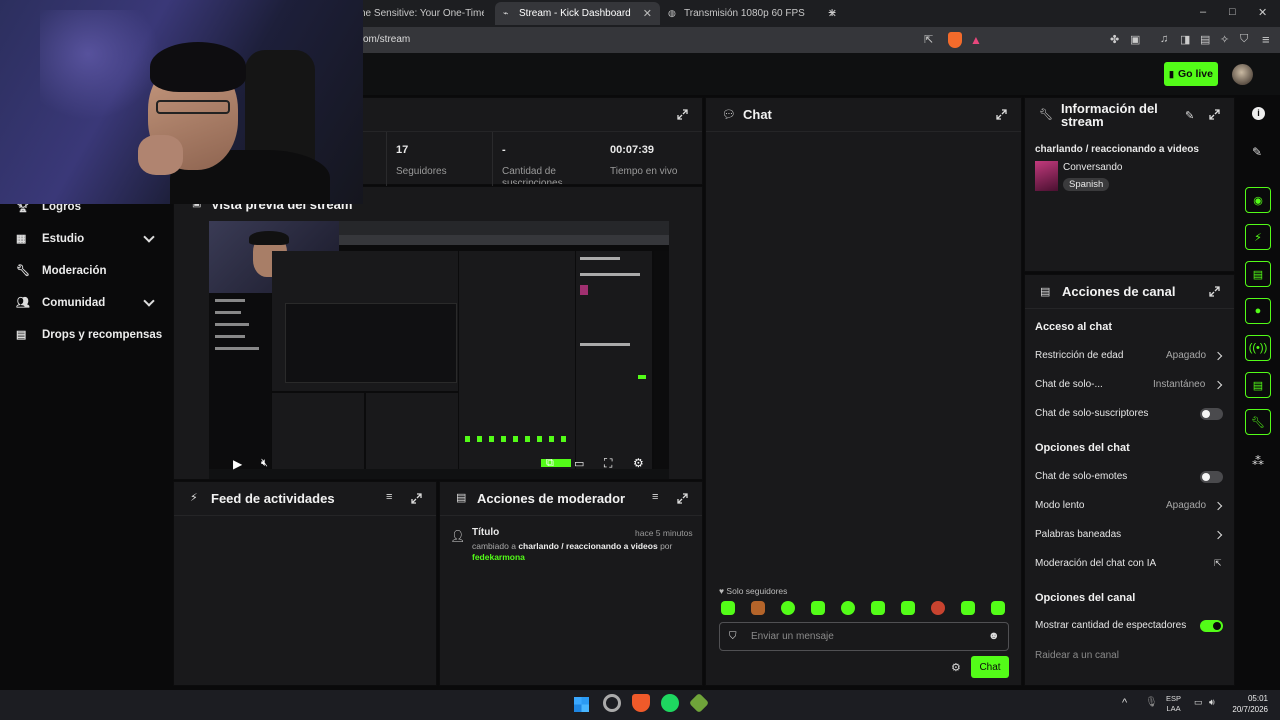 Image resolution: width=1280 pixels, height=720 pixels. Describe the element at coordinates (498, 557) in the screenshot. I see `mod-entry-user: fedekarmona` at that location.